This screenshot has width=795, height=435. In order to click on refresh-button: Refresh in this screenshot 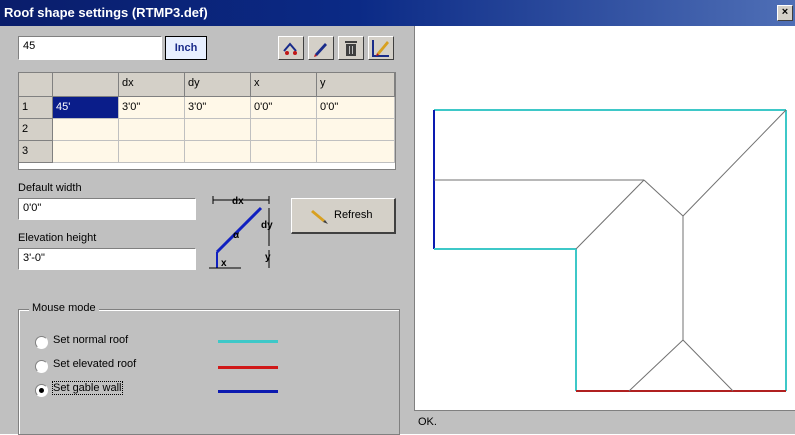, I will do `click(343, 216)`.